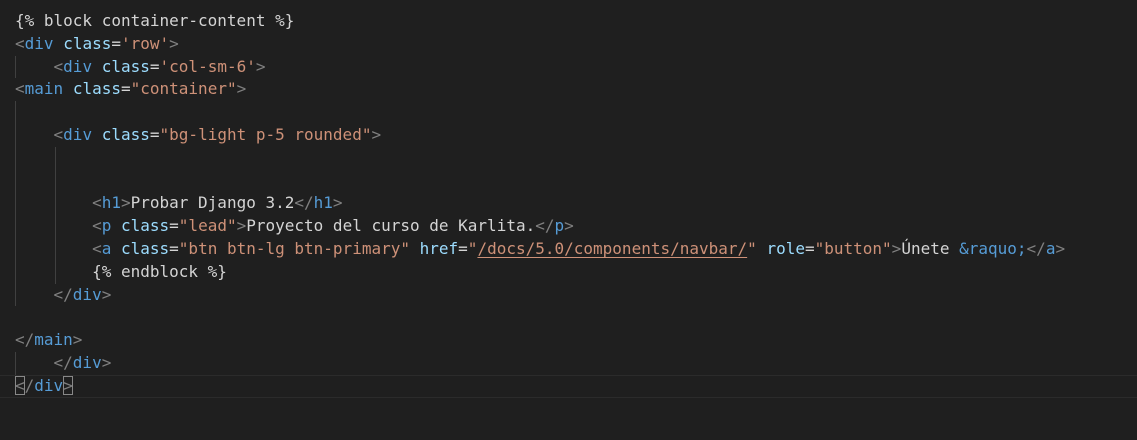 Image resolution: width=1137 pixels, height=440 pixels. What do you see at coordinates (212, 203) in the screenshot?
I see `code-text: Probar Django 3.2` at bounding box center [212, 203].